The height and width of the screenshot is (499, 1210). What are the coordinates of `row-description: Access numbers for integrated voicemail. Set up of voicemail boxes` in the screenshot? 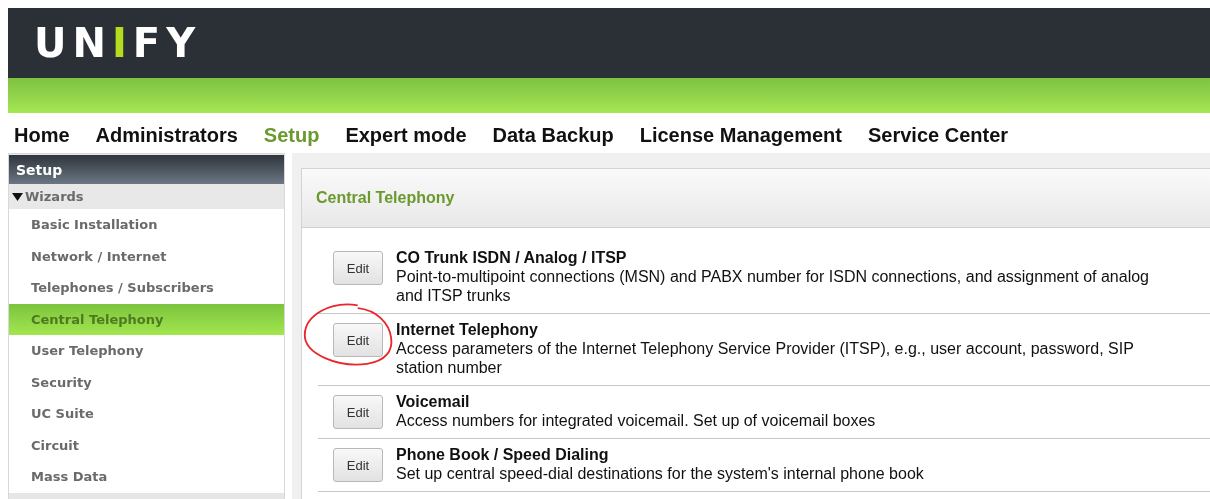 It's located at (636, 420).